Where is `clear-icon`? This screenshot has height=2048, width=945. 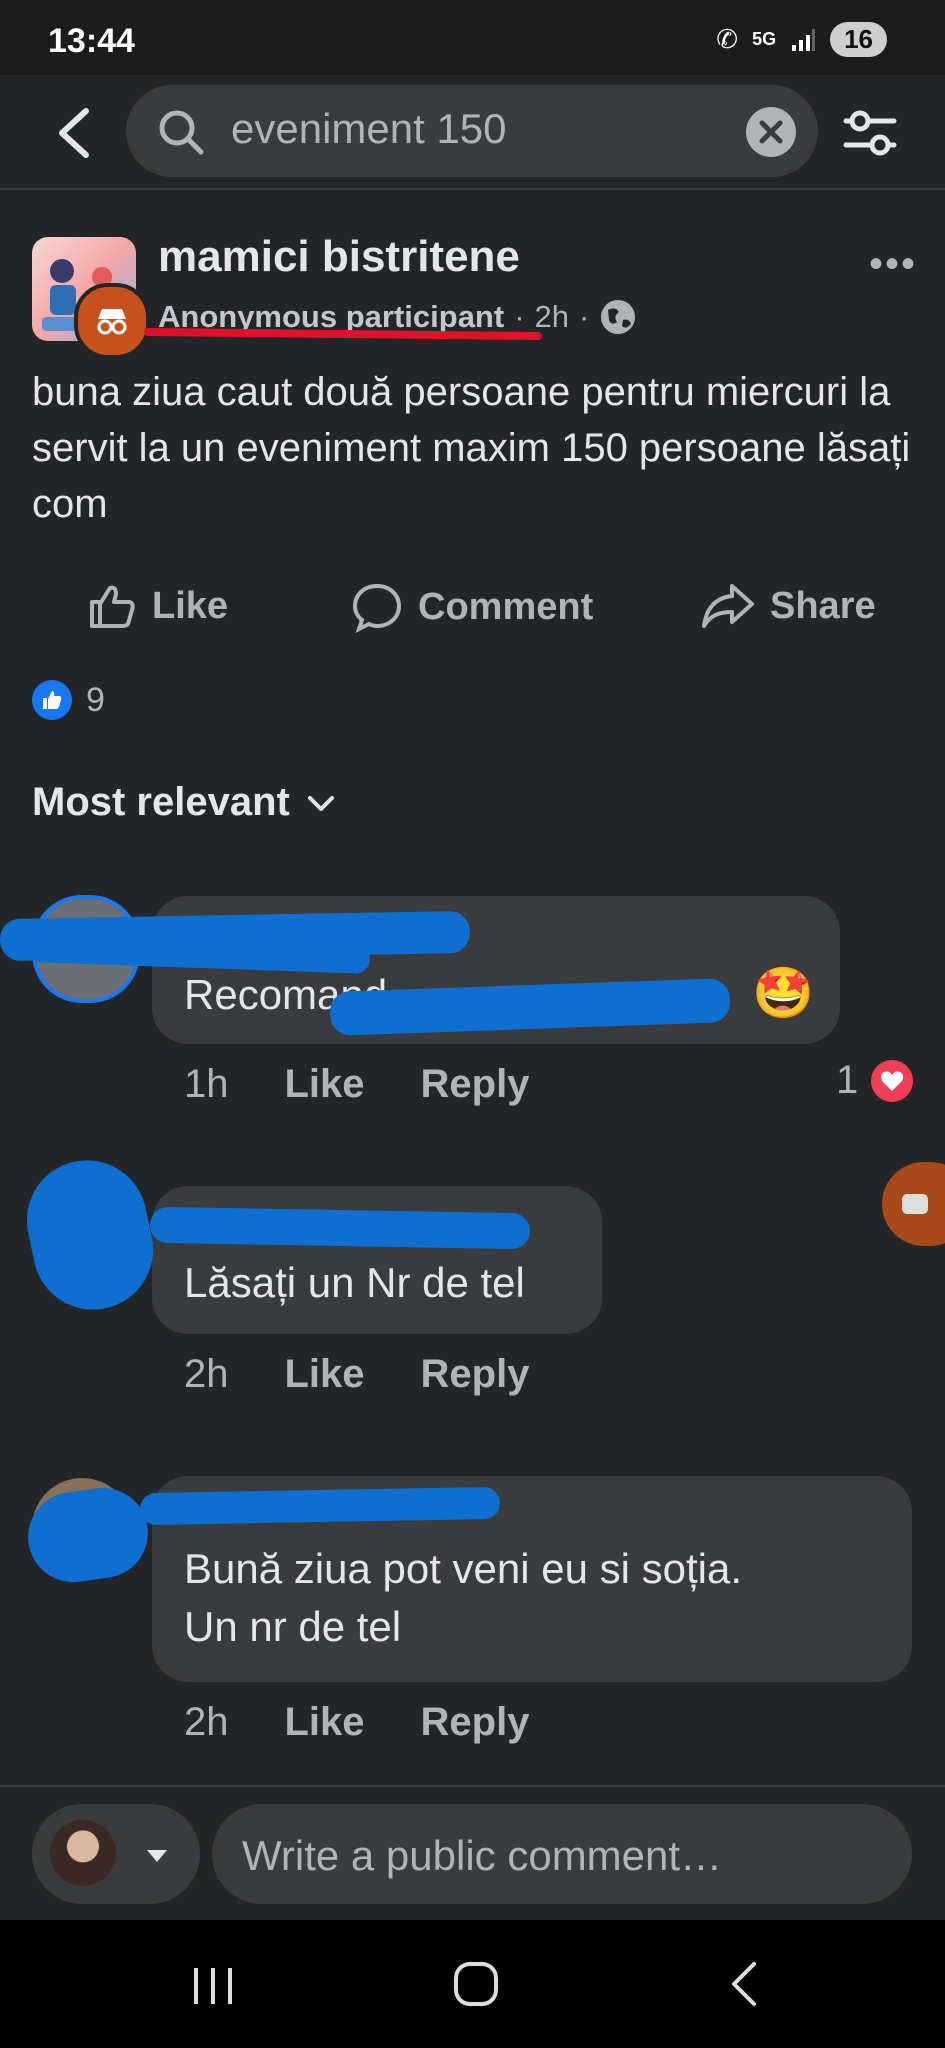 clear-icon is located at coordinates (771, 132).